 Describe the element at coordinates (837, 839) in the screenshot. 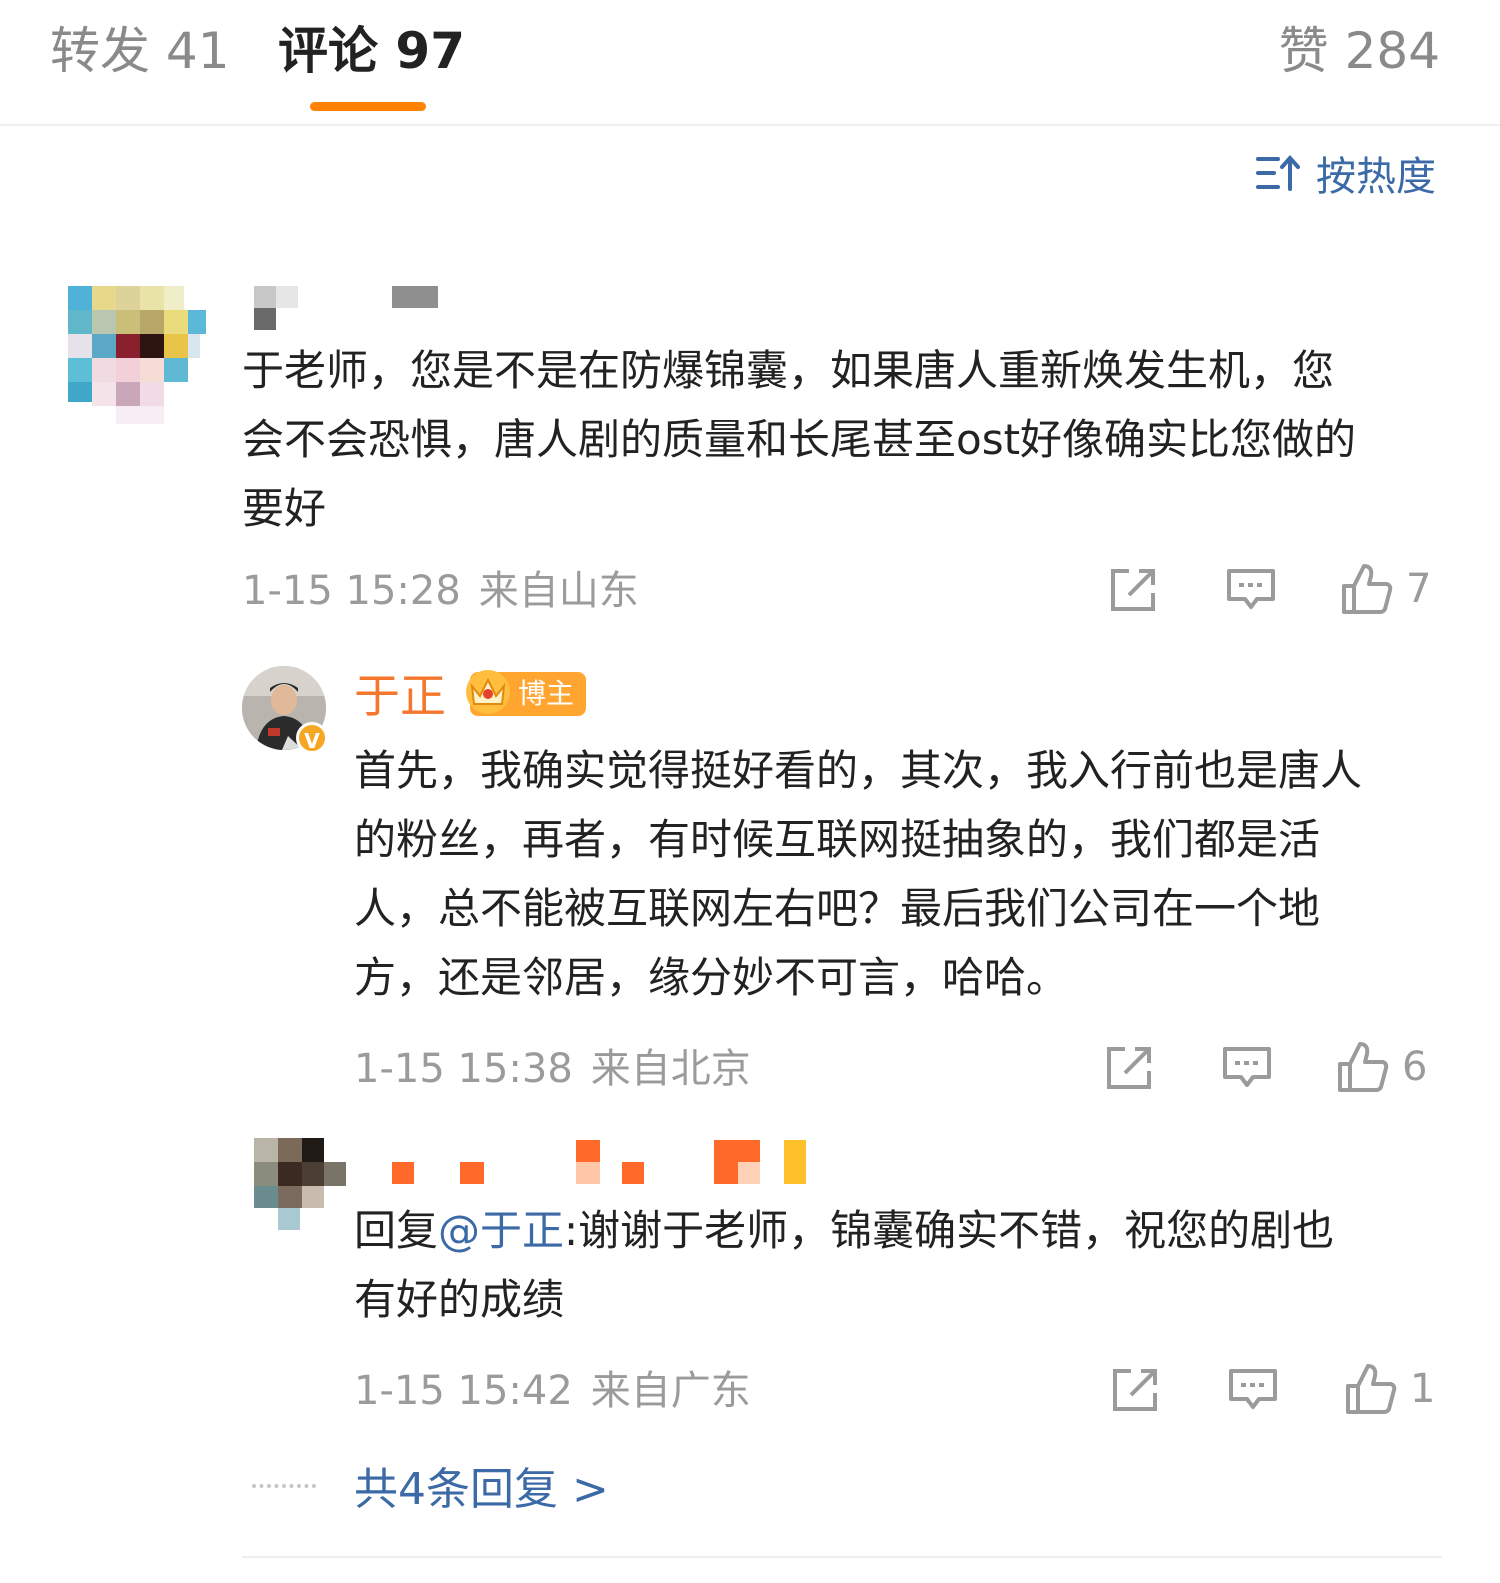

I see `reply-line: 的粉丝，再者，有时候互联网挺抽象的，我们都是活` at that location.